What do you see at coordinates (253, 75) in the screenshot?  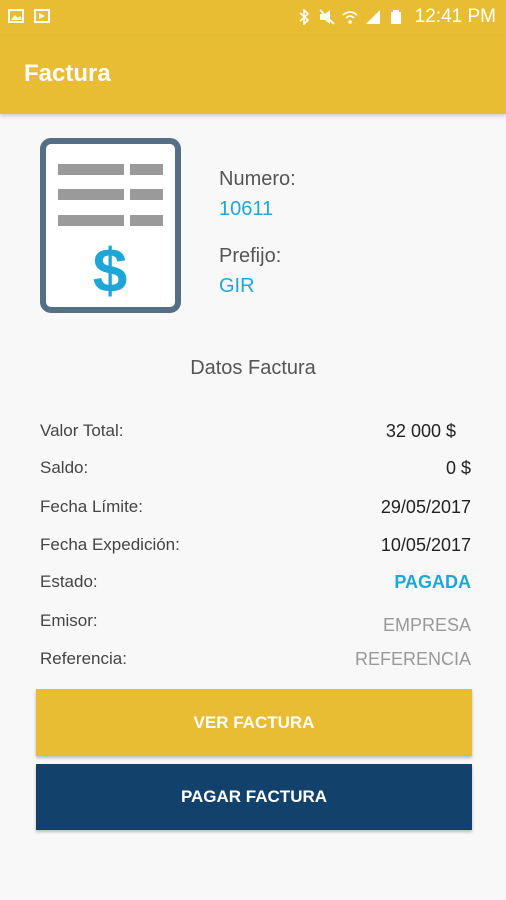 I see `app-bar: Factura` at bounding box center [253, 75].